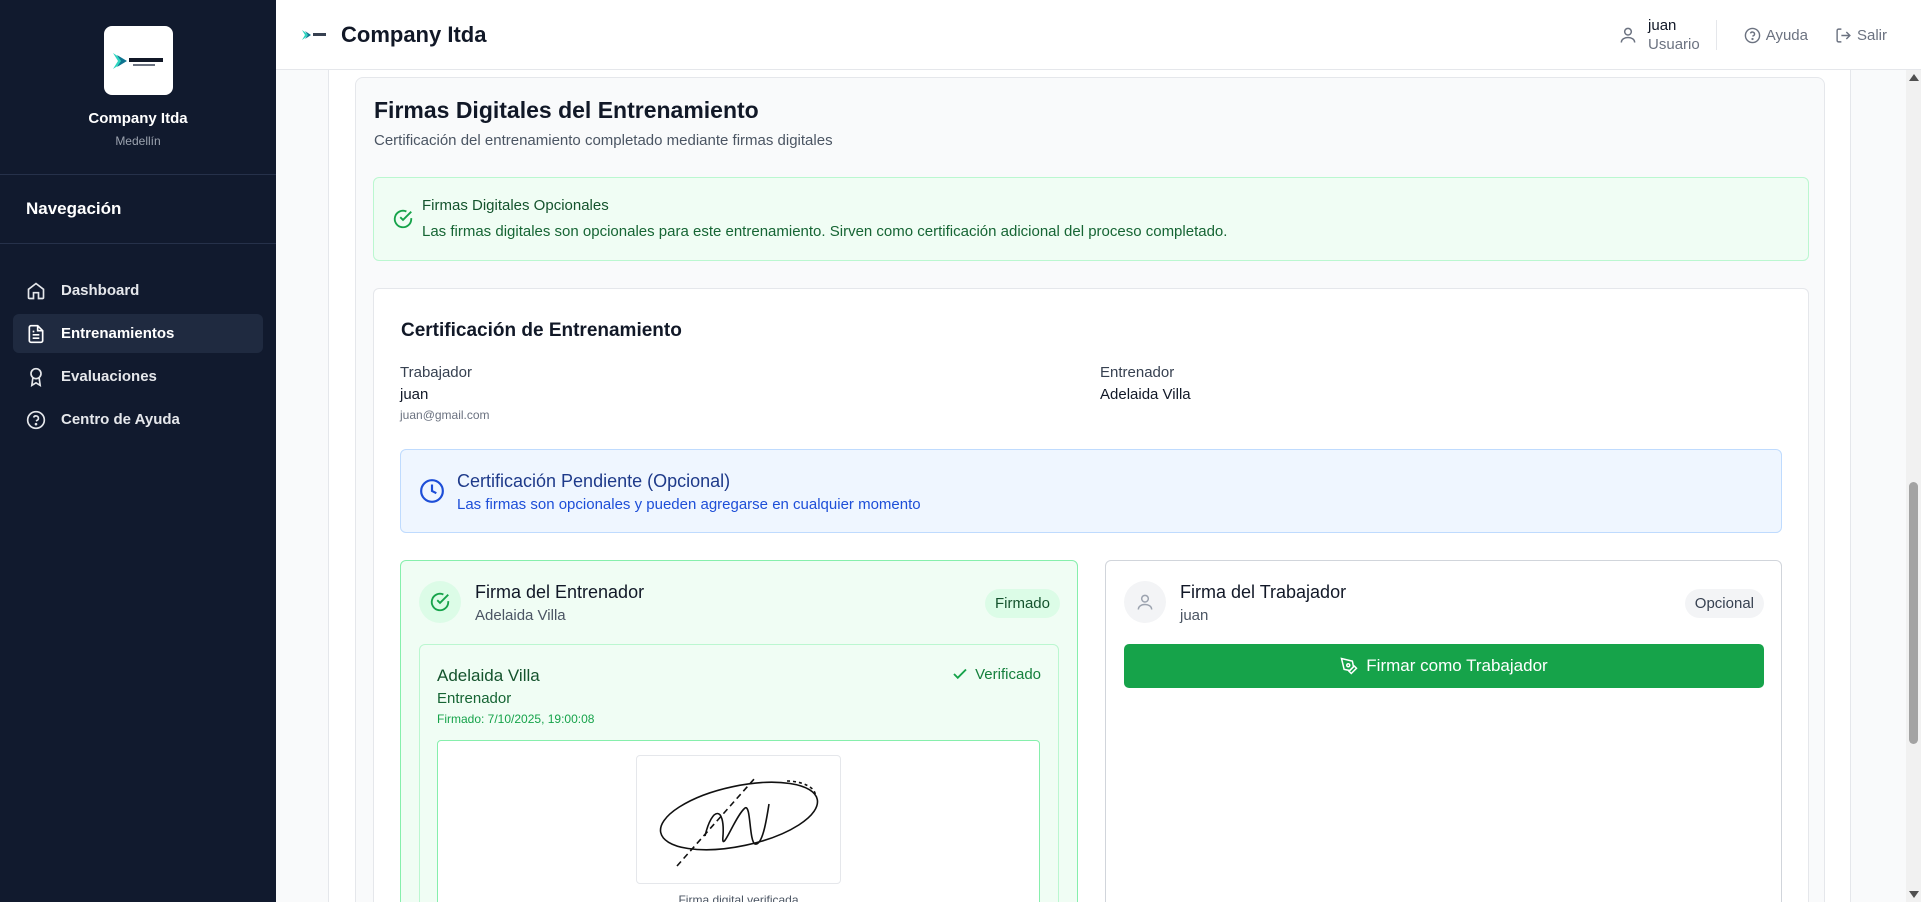  I want to click on home-icon, so click(36, 290).